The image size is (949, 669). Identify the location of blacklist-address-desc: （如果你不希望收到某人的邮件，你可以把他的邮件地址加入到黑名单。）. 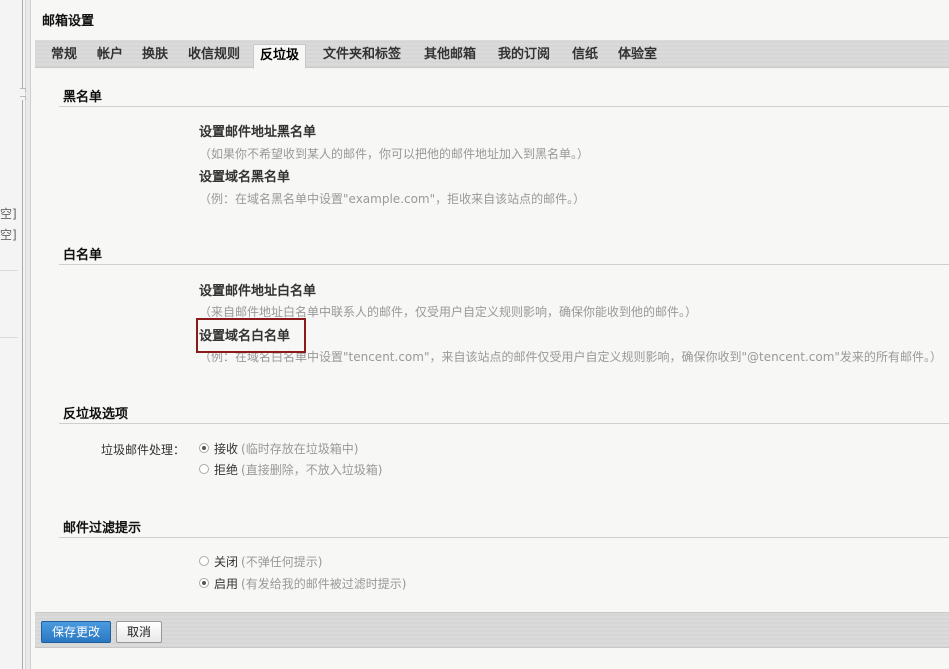
(394, 154).